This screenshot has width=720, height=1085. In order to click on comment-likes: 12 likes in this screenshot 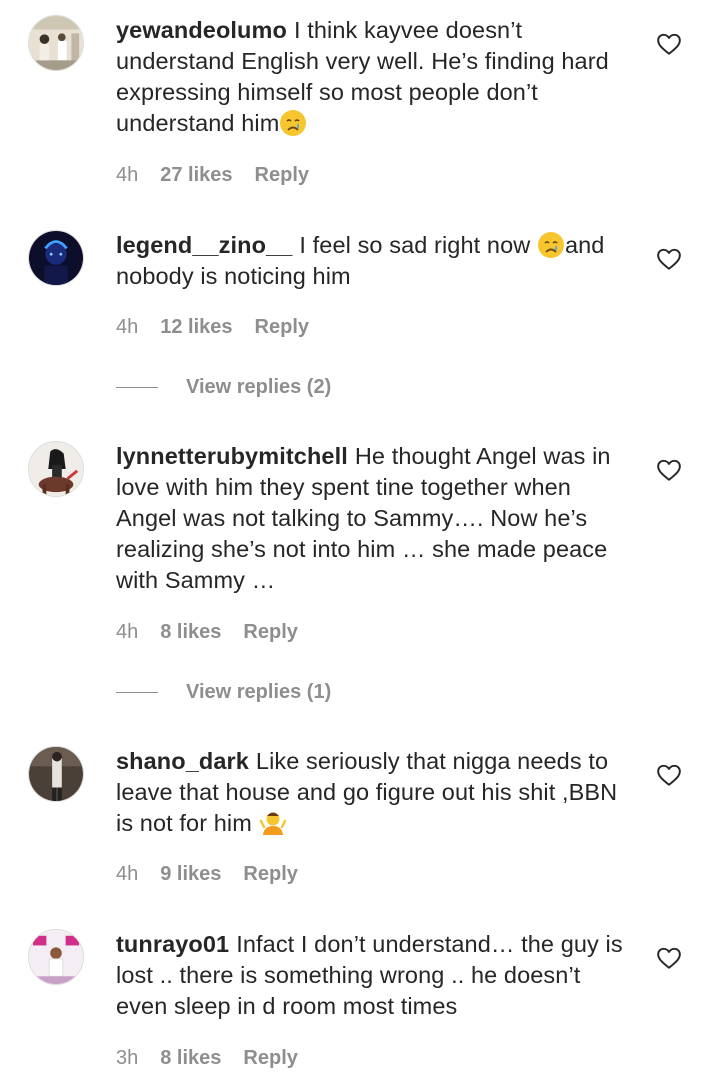, I will do `click(196, 327)`.